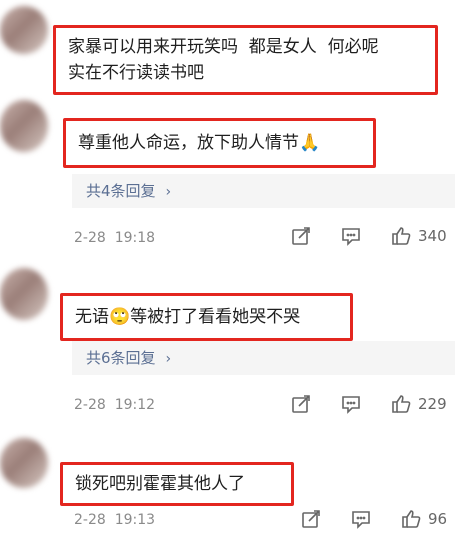 The image size is (460, 540). What do you see at coordinates (92, 317) in the screenshot?
I see `comment-text: 无语` at bounding box center [92, 317].